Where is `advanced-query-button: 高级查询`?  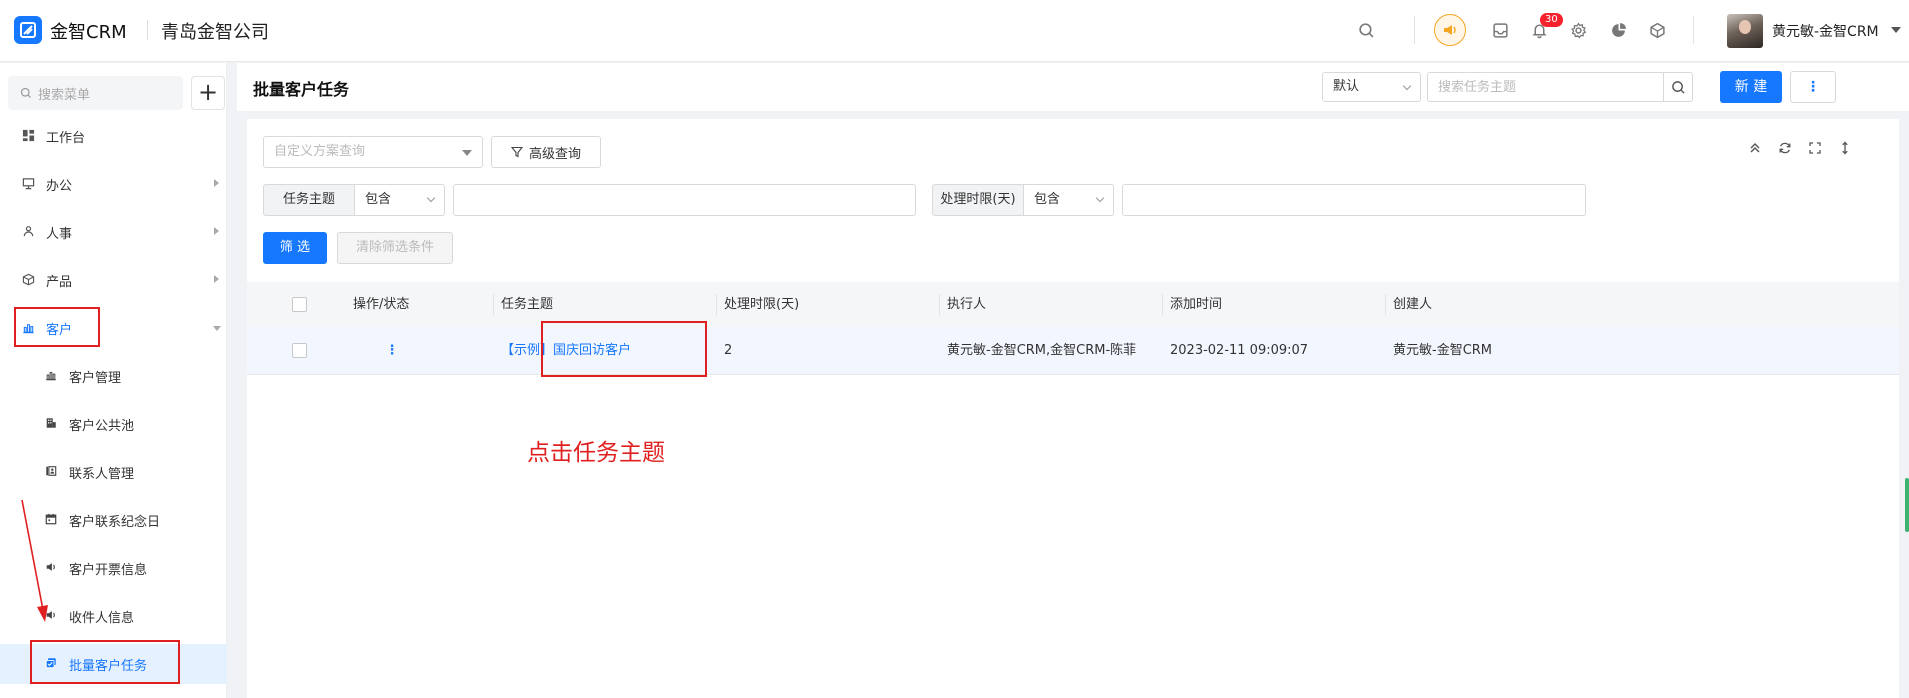 advanced-query-button: 高级查询 is located at coordinates (546, 152).